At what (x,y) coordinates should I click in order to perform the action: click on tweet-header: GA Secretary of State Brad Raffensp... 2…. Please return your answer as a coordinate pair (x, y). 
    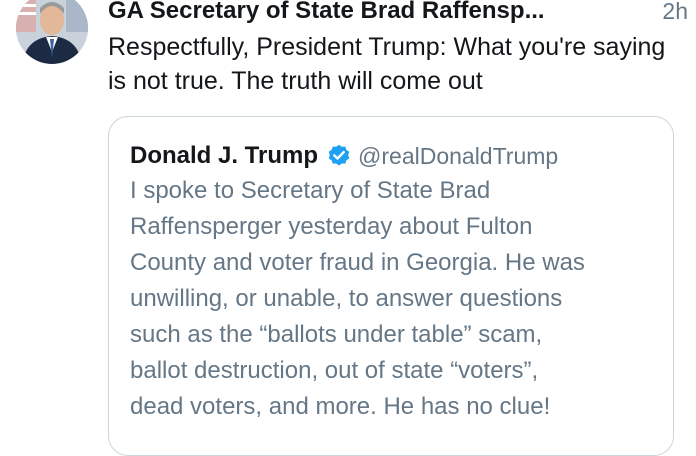
    Looking at the image, I should click on (398, 14).